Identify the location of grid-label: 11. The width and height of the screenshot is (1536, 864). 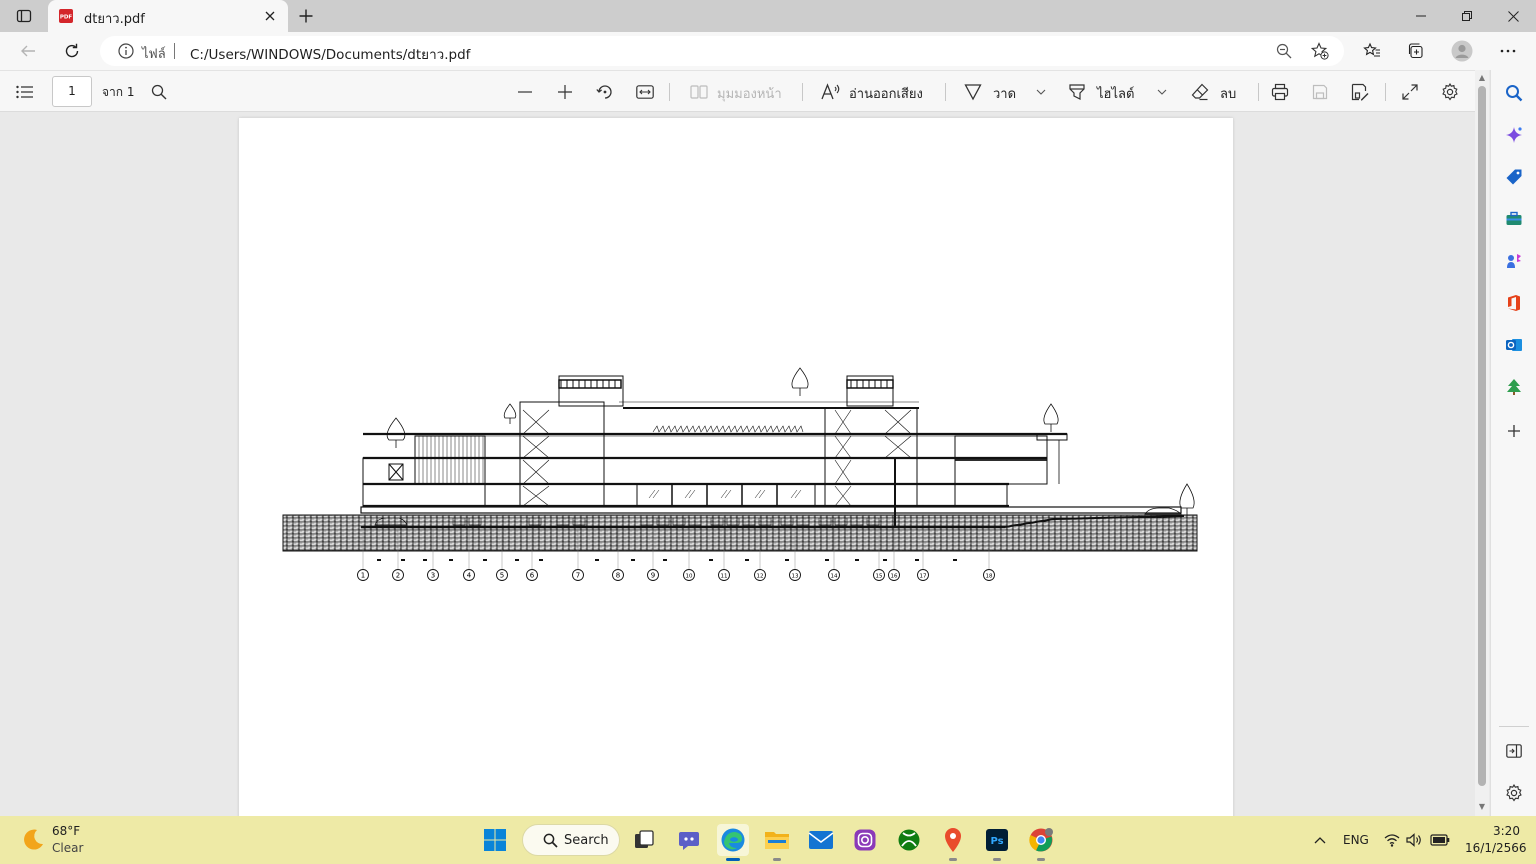
(724, 577).